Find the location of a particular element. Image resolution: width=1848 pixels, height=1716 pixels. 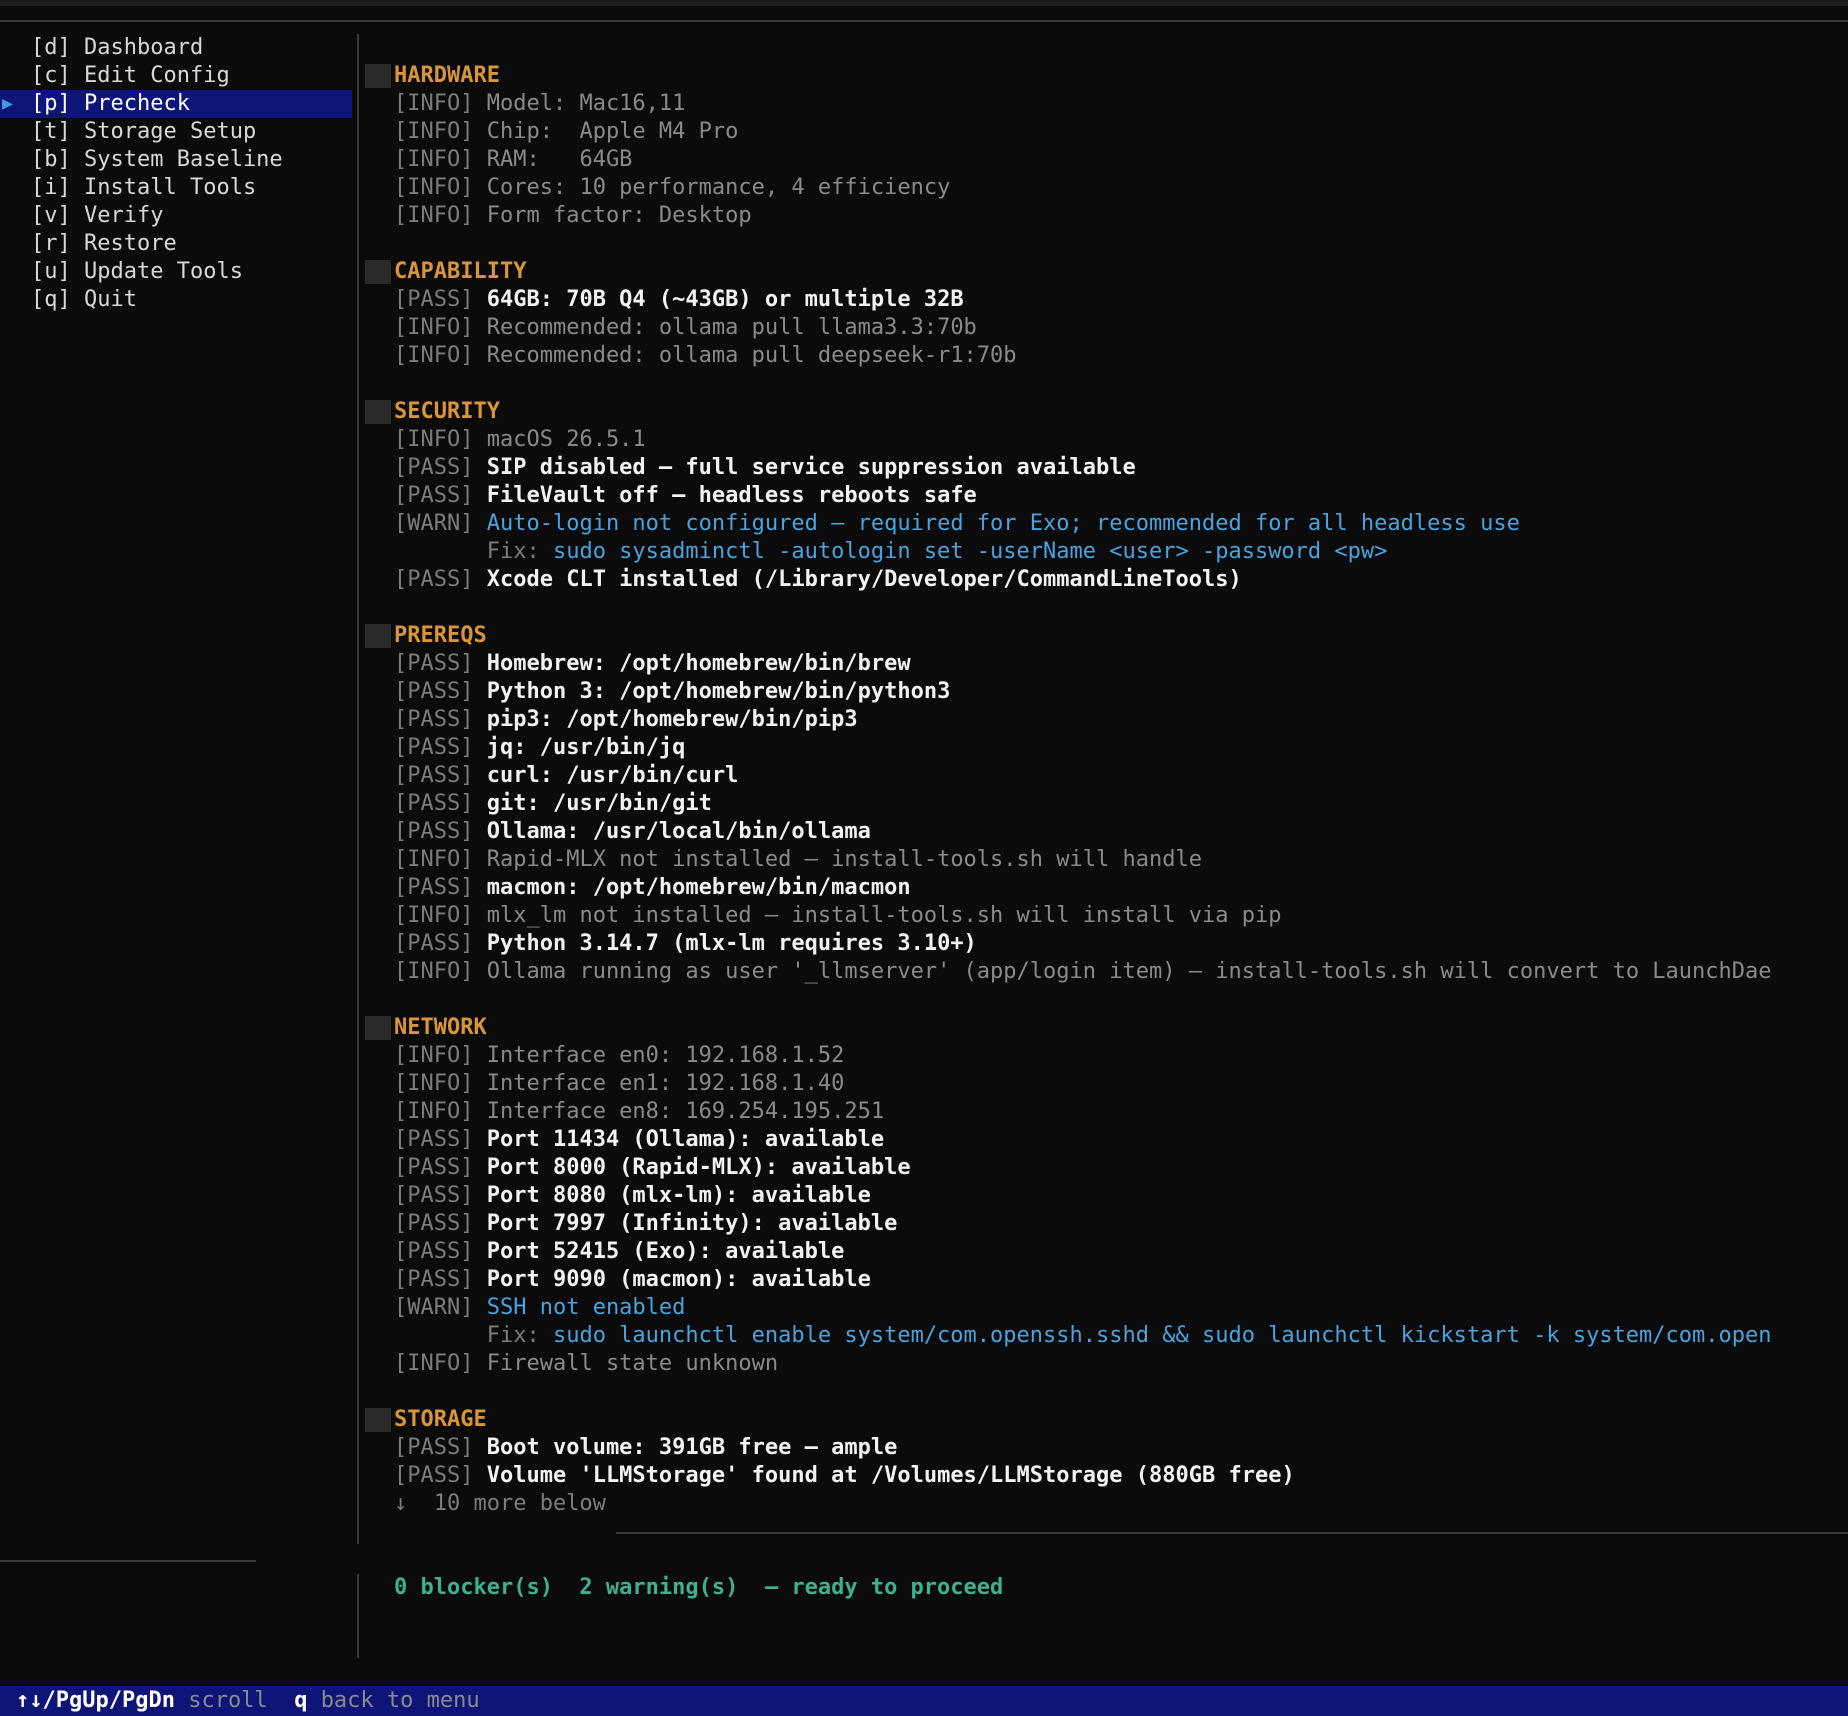

sidebar-item-label: Quit is located at coordinates (110, 299).